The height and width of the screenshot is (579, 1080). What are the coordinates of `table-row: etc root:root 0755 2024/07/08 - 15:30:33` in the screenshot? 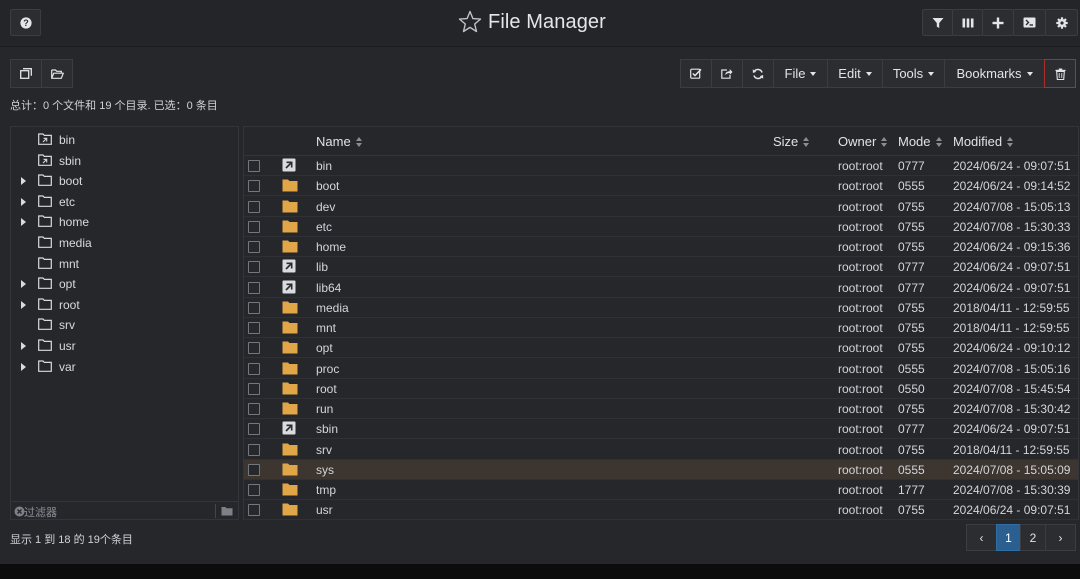 It's located at (661, 227).